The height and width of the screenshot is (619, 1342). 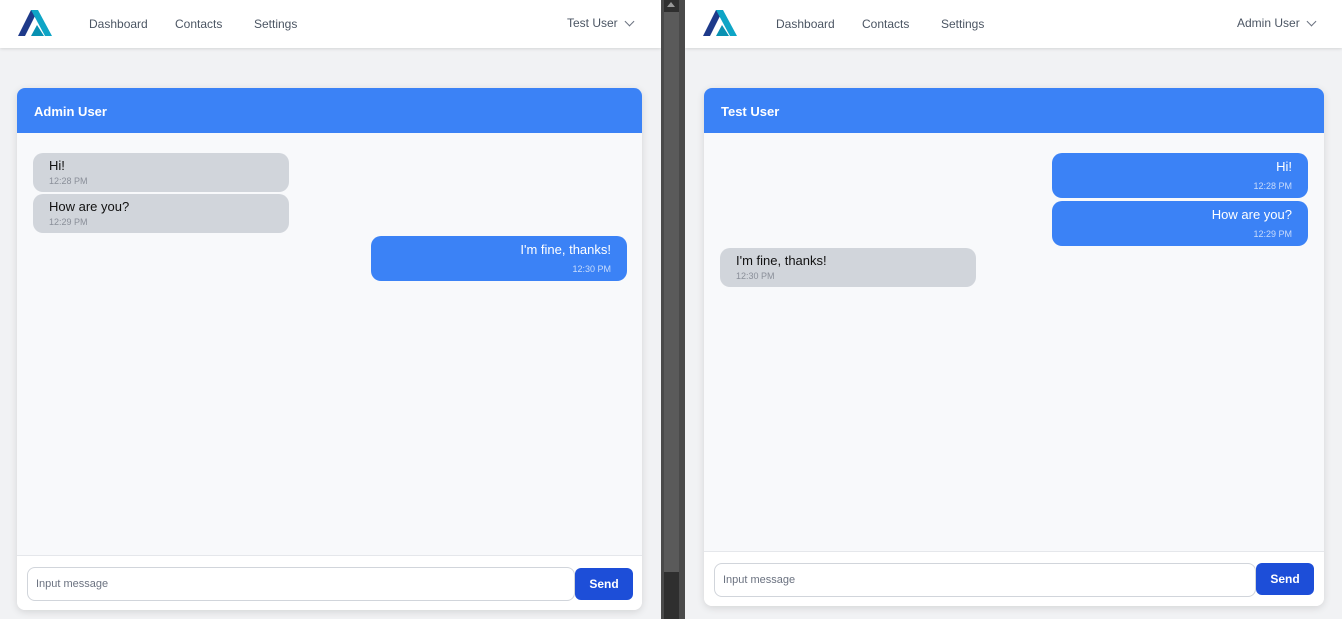 What do you see at coordinates (671, 292) in the screenshot?
I see `scrollbar-thumb` at bounding box center [671, 292].